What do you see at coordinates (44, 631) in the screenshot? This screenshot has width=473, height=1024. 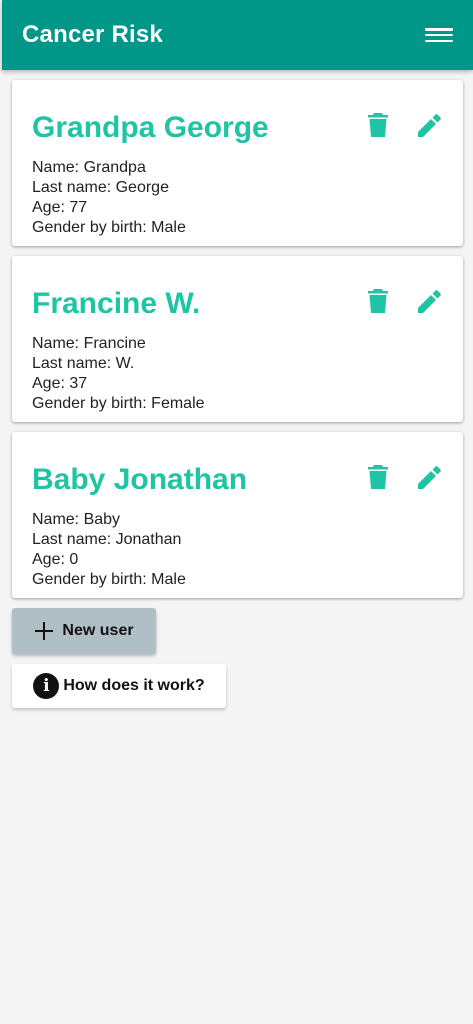 I see `plus-icon` at bounding box center [44, 631].